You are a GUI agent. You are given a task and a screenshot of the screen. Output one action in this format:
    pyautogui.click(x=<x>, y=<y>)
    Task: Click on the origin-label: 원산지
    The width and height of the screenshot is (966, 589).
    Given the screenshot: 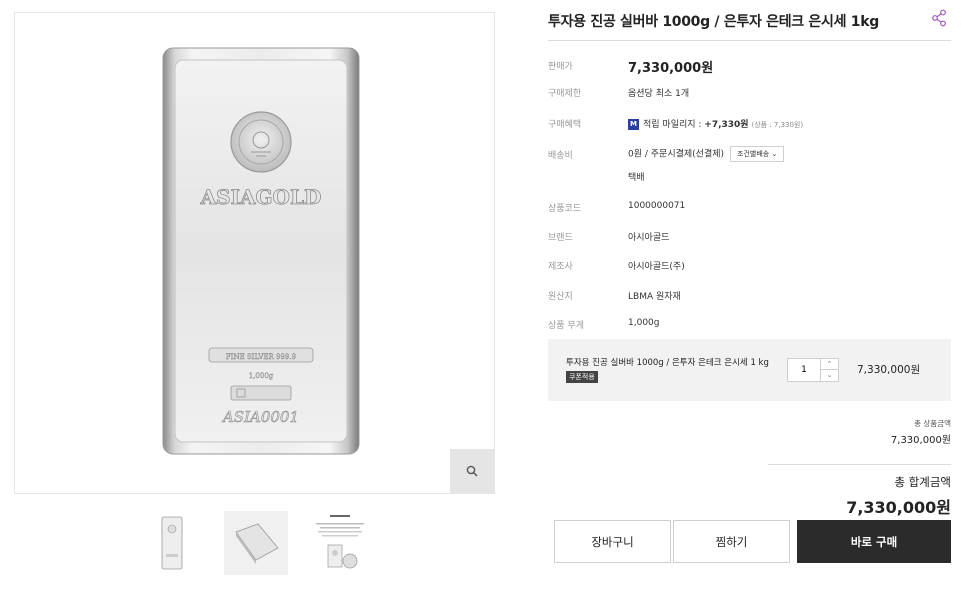 What is the action you would take?
    pyautogui.click(x=560, y=297)
    